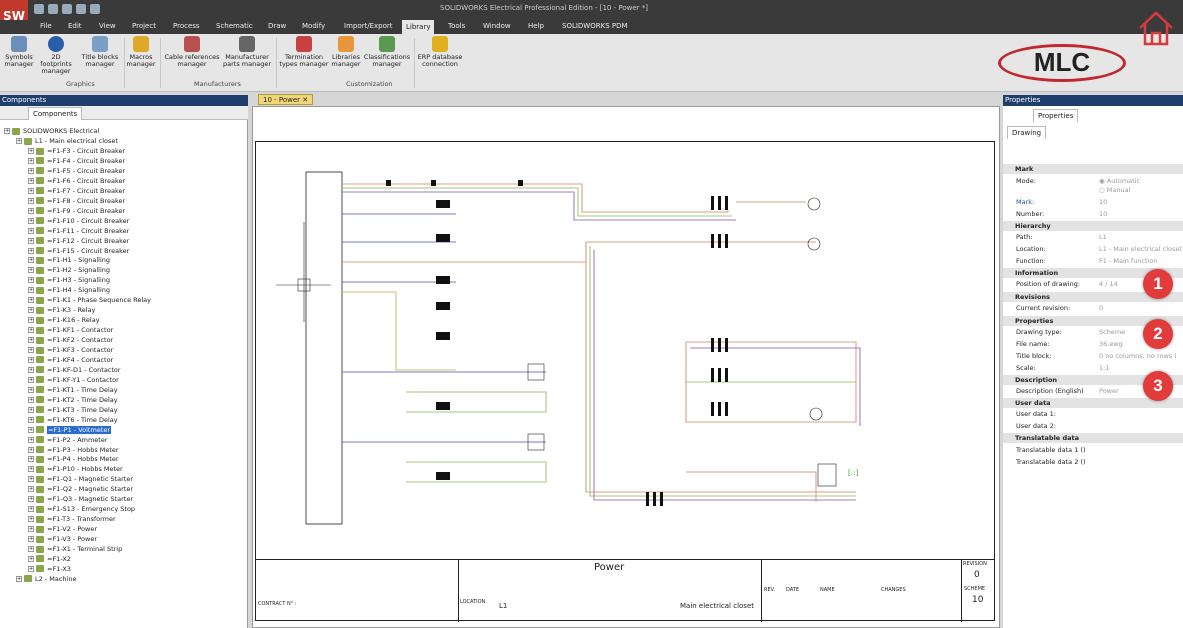 The width and height of the screenshot is (1183, 628). What do you see at coordinates (456, 26) in the screenshot?
I see `menu-tools: Tools` at bounding box center [456, 26].